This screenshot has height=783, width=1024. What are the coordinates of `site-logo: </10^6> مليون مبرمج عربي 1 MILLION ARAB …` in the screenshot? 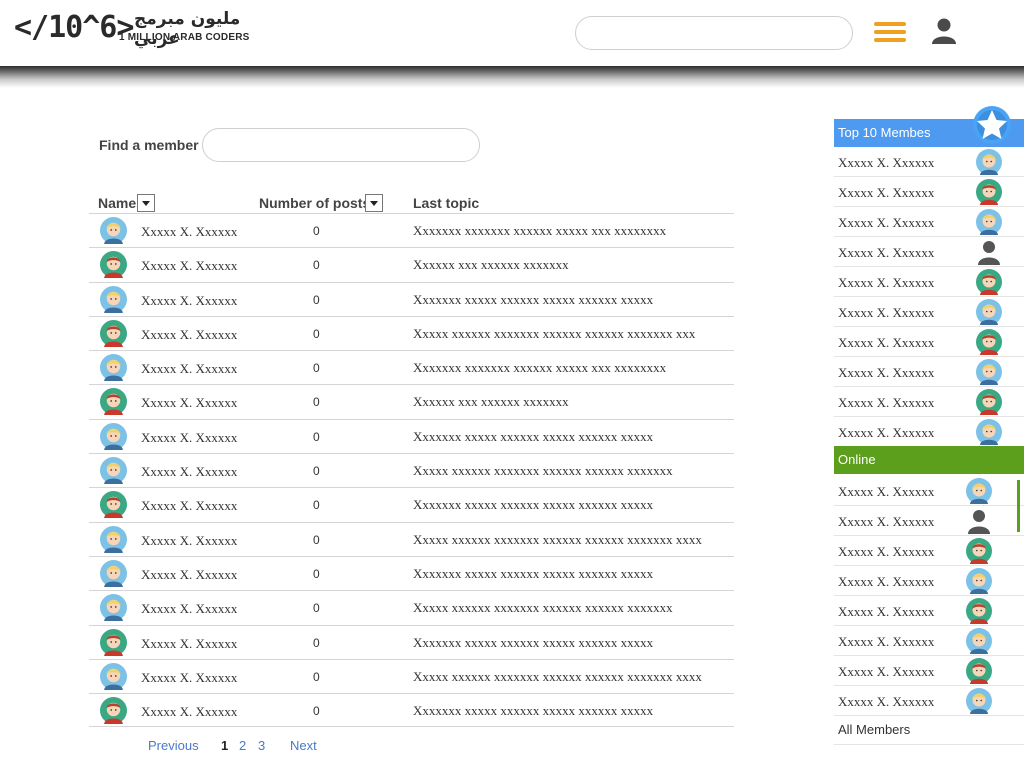 It's located at (132, 28).